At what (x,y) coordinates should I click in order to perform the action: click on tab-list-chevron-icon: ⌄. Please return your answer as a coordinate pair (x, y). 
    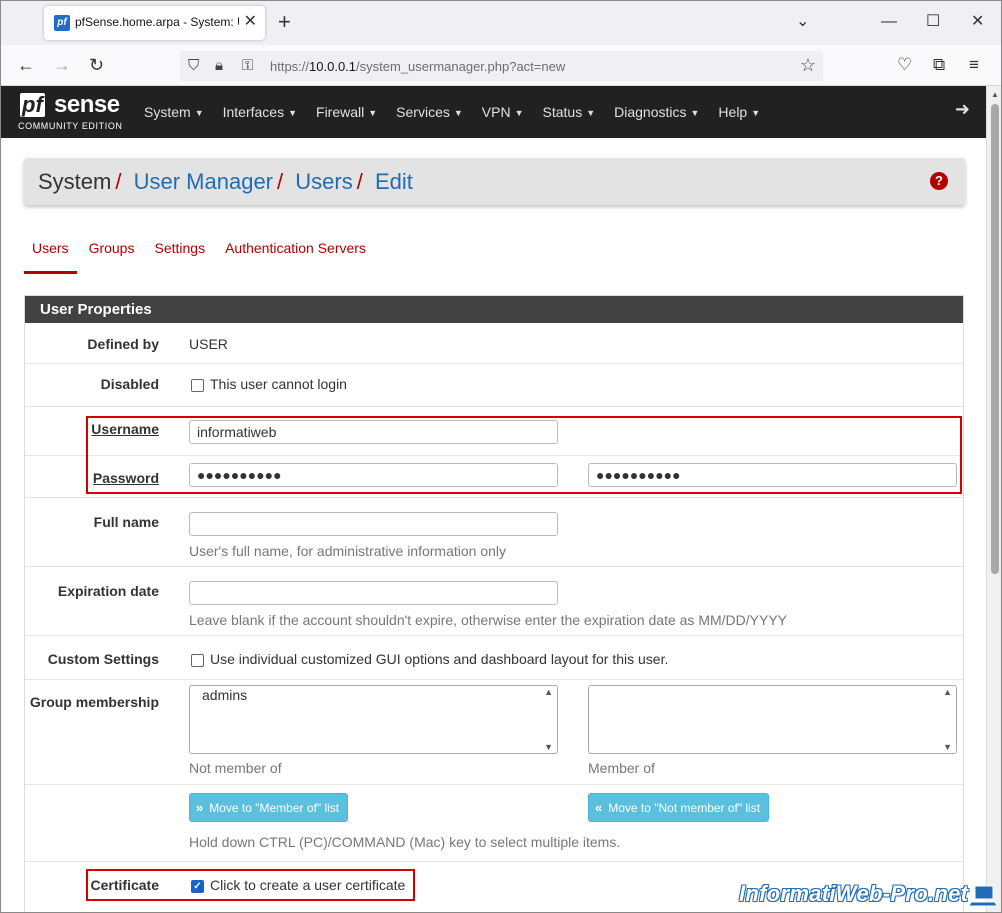
    Looking at the image, I should click on (802, 22).